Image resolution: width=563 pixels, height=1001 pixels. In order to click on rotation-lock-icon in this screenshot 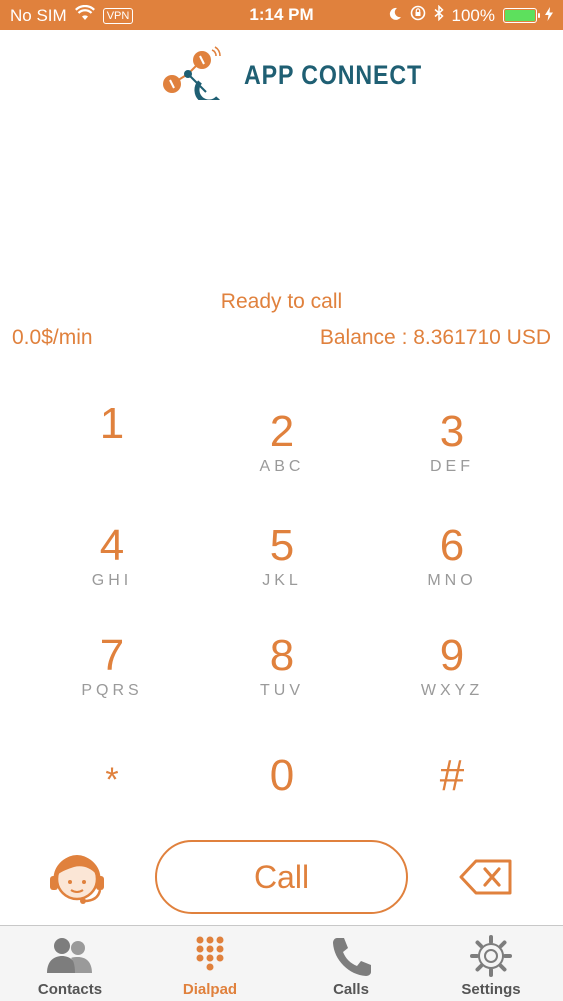, I will do `click(418, 15)`.